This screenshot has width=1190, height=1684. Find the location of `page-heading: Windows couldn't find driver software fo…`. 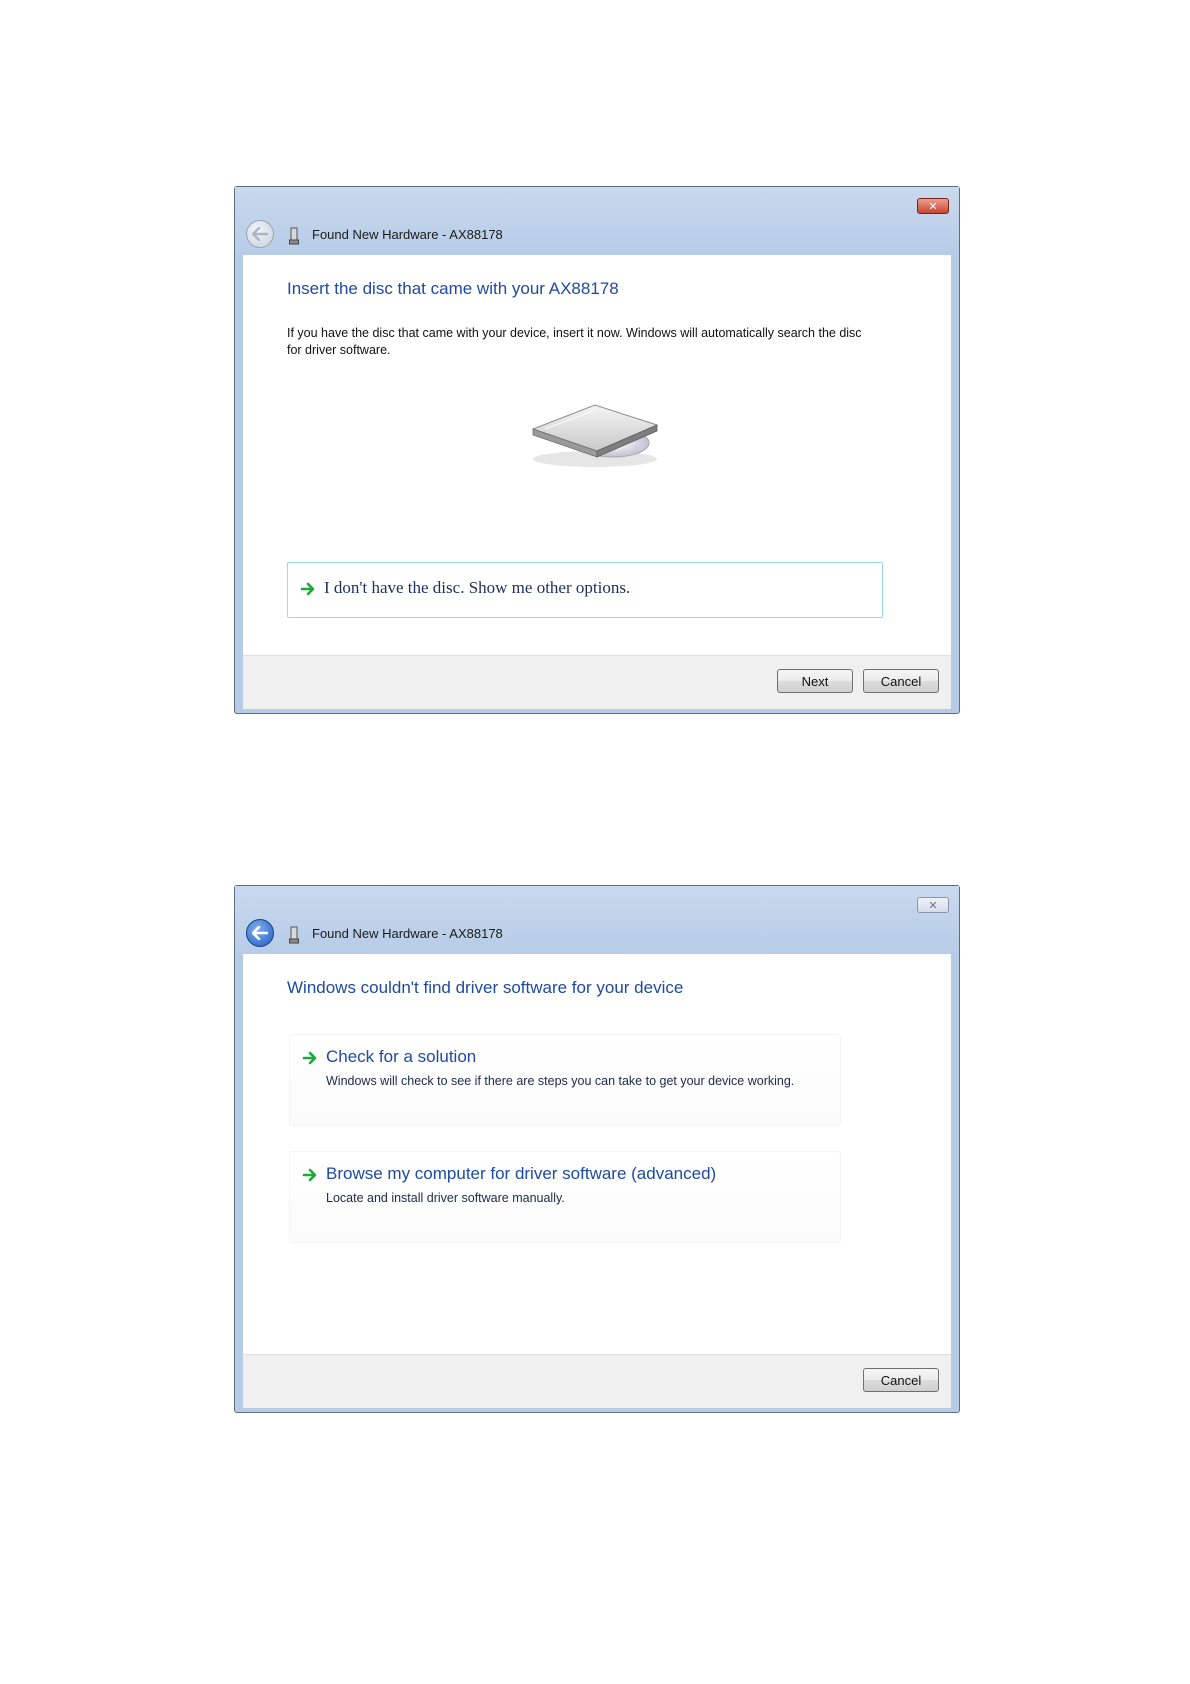

page-heading: Windows couldn't find driver software fo… is located at coordinates (485, 987).